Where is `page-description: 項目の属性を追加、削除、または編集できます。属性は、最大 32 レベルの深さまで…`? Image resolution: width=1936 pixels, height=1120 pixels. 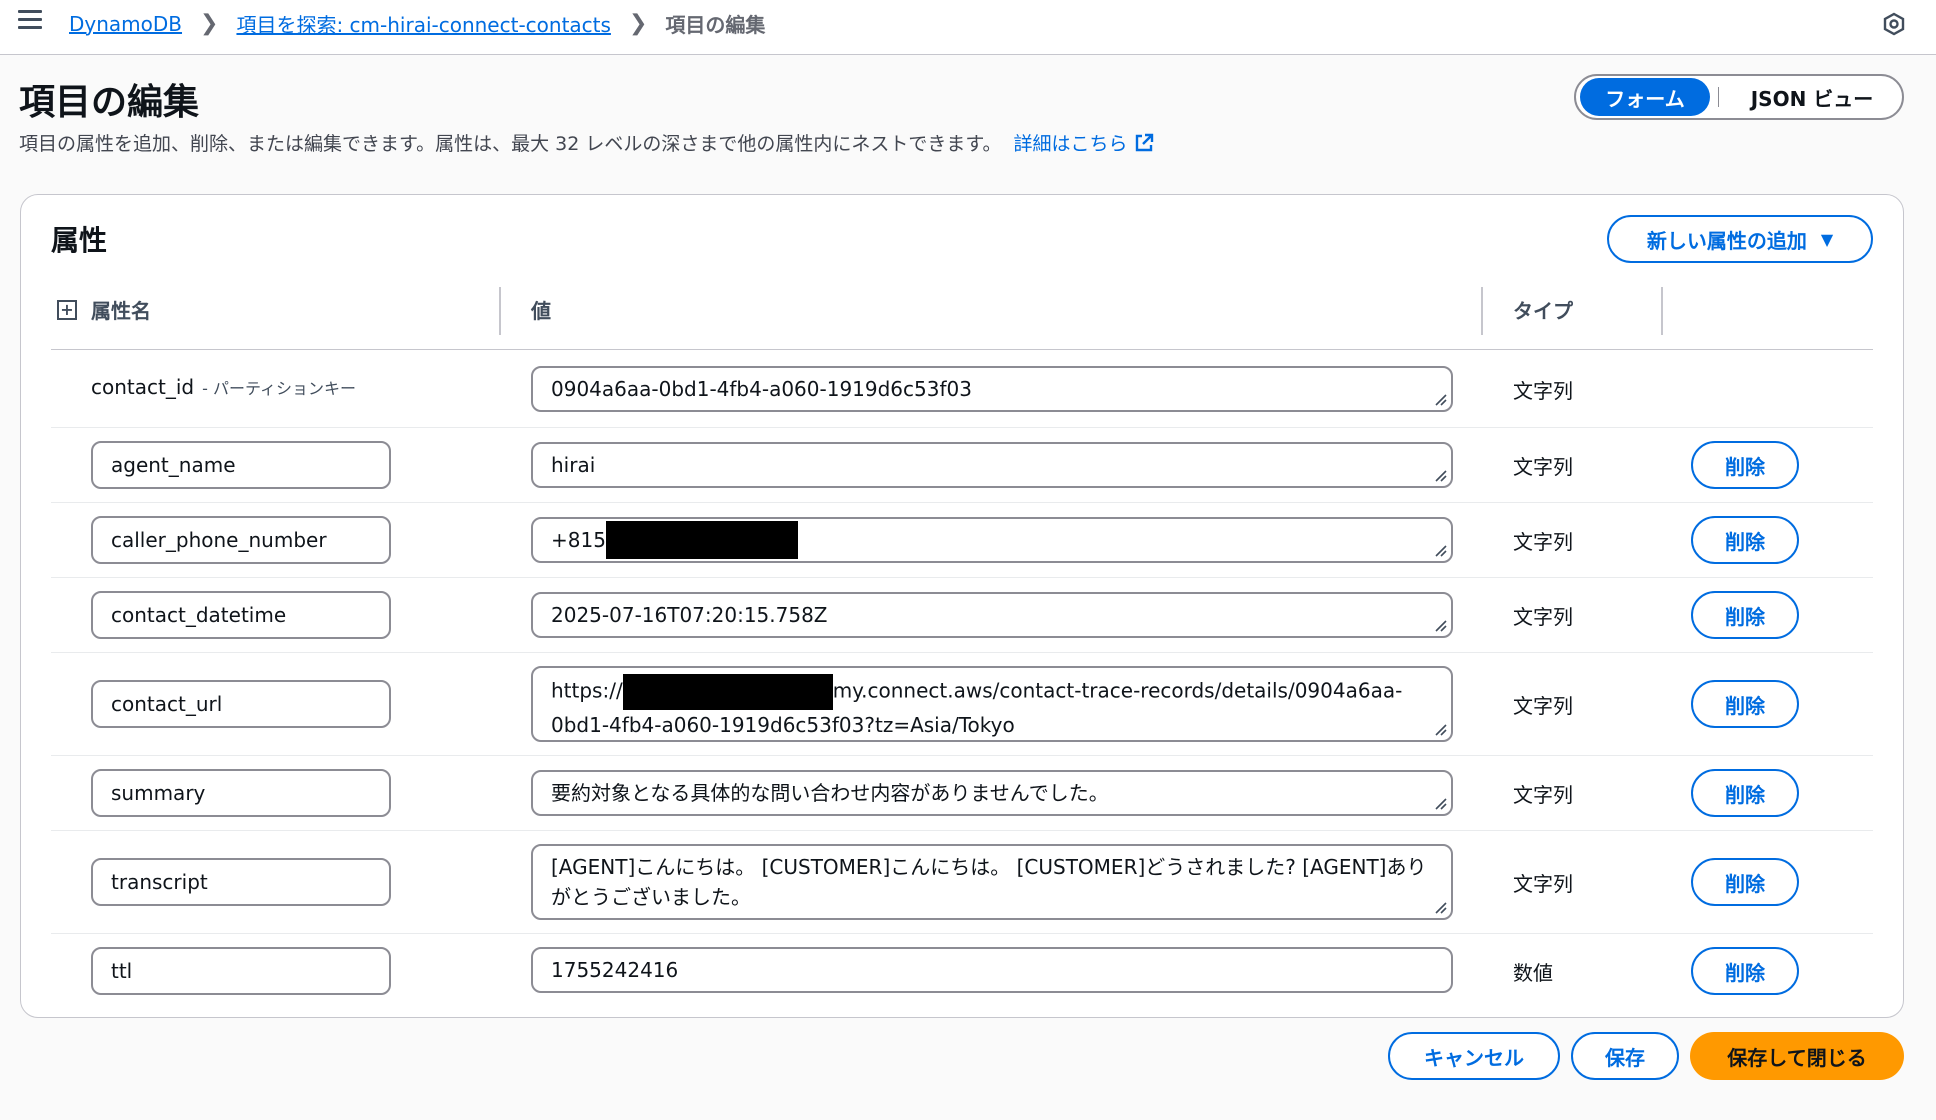
page-description: 項目の属性を追加、削除、または編集できます。属性は、最大 32 レベルの深さまで… is located at coordinates (587, 142).